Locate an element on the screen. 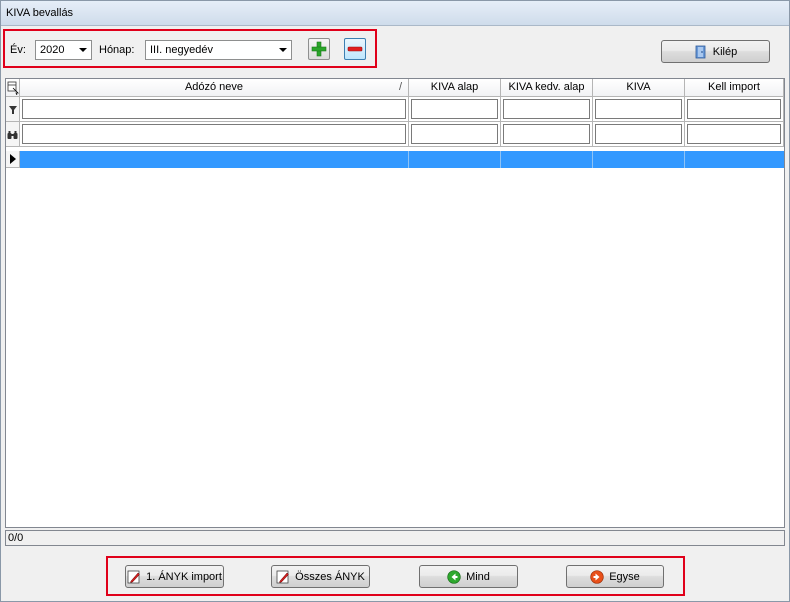 This screenshot has height=602, width=790. search-cell-kiva-base is located at coordinates (455, 134).